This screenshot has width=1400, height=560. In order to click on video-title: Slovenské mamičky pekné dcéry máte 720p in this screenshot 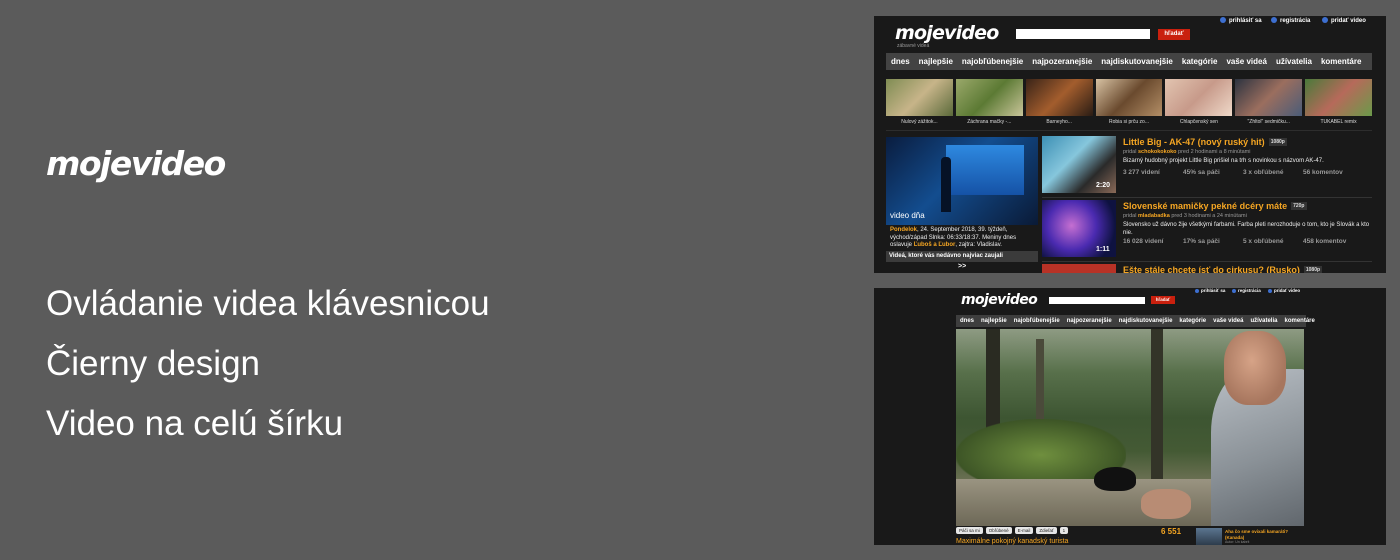, I will do `click(1215, 206)`.